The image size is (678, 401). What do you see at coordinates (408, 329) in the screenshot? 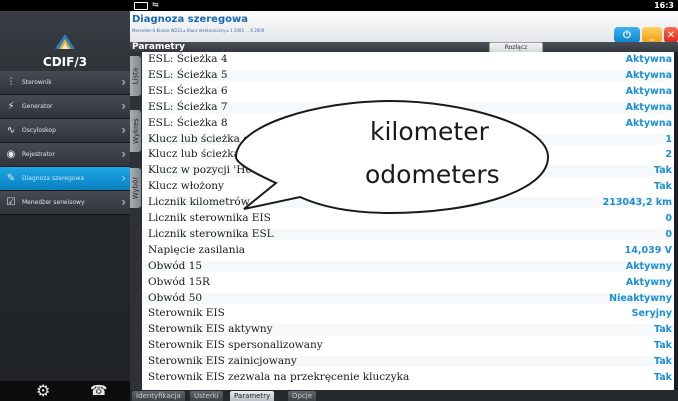
I see `table-row: Sterownik EIS aktywny Tak` at bounding box center [408, 329].